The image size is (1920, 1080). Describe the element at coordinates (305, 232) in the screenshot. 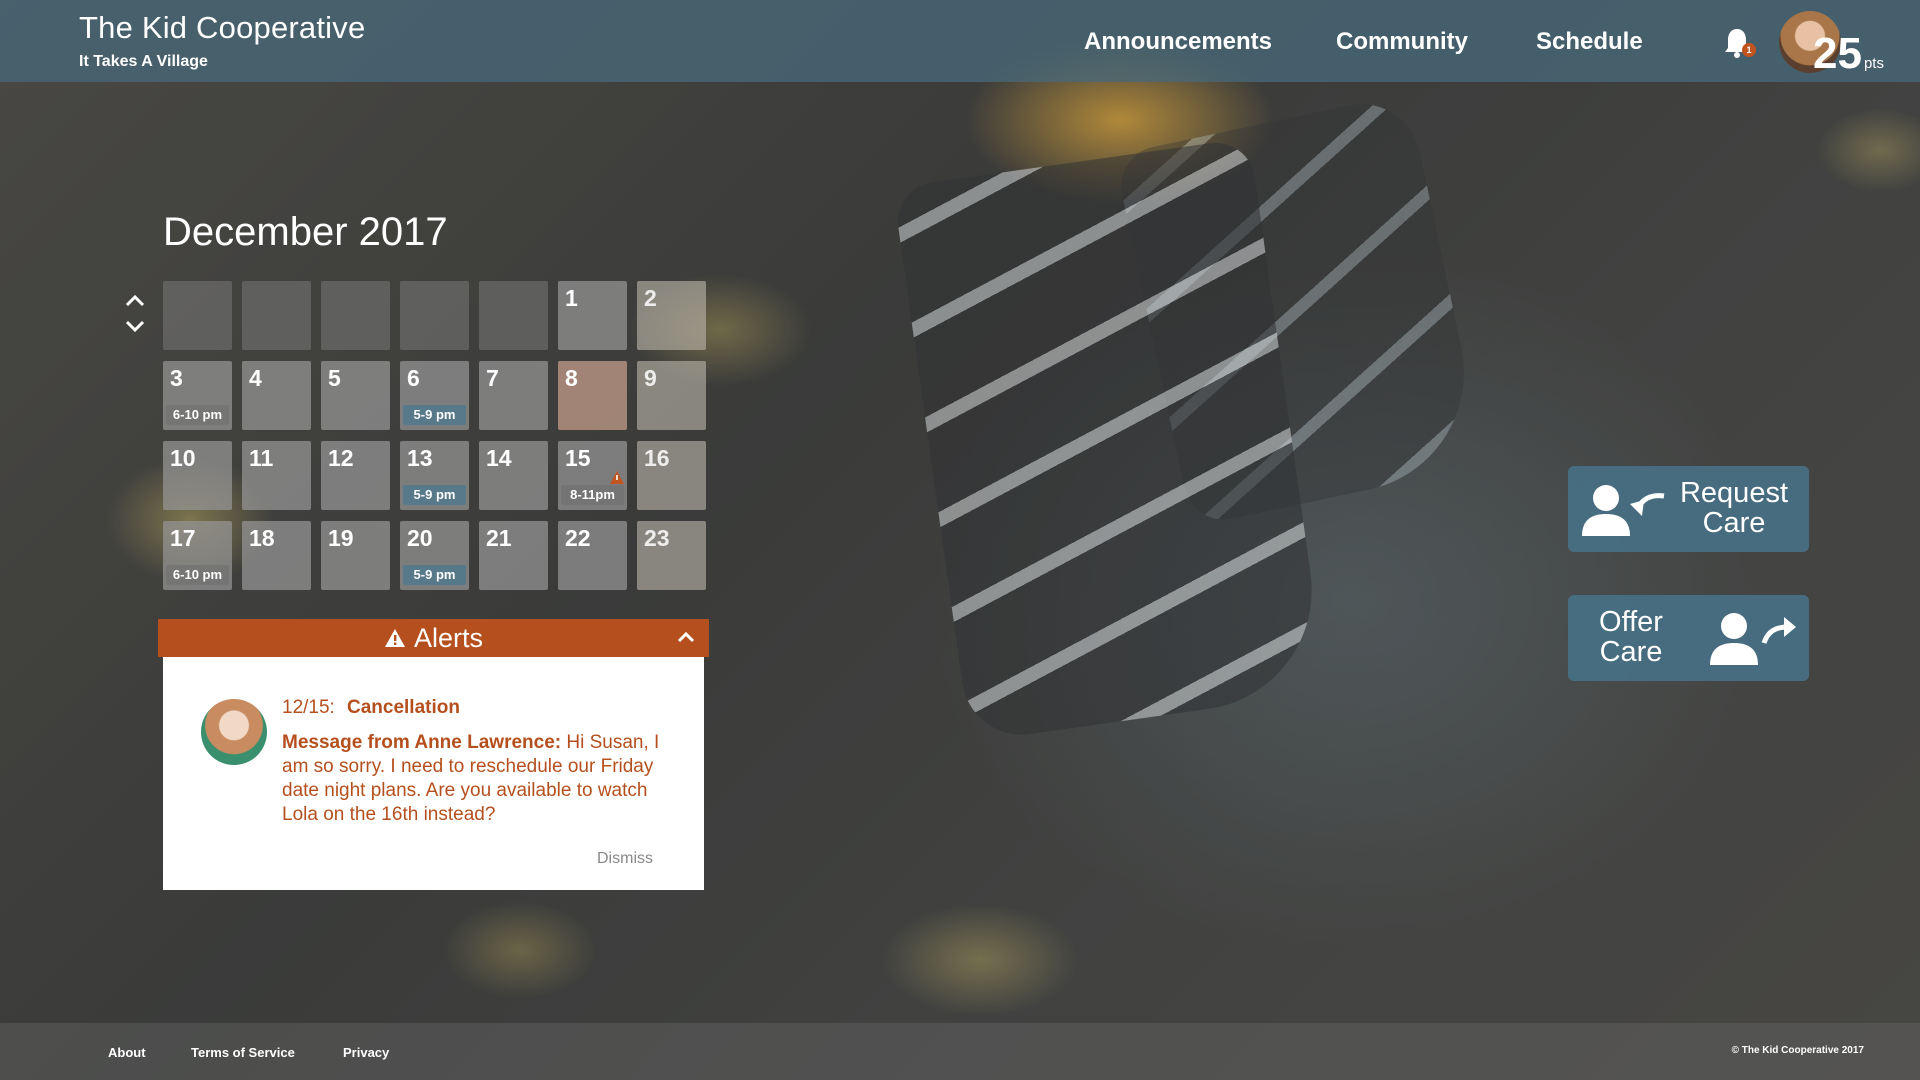

I see `calendar-month-title: December 2017` at that location.